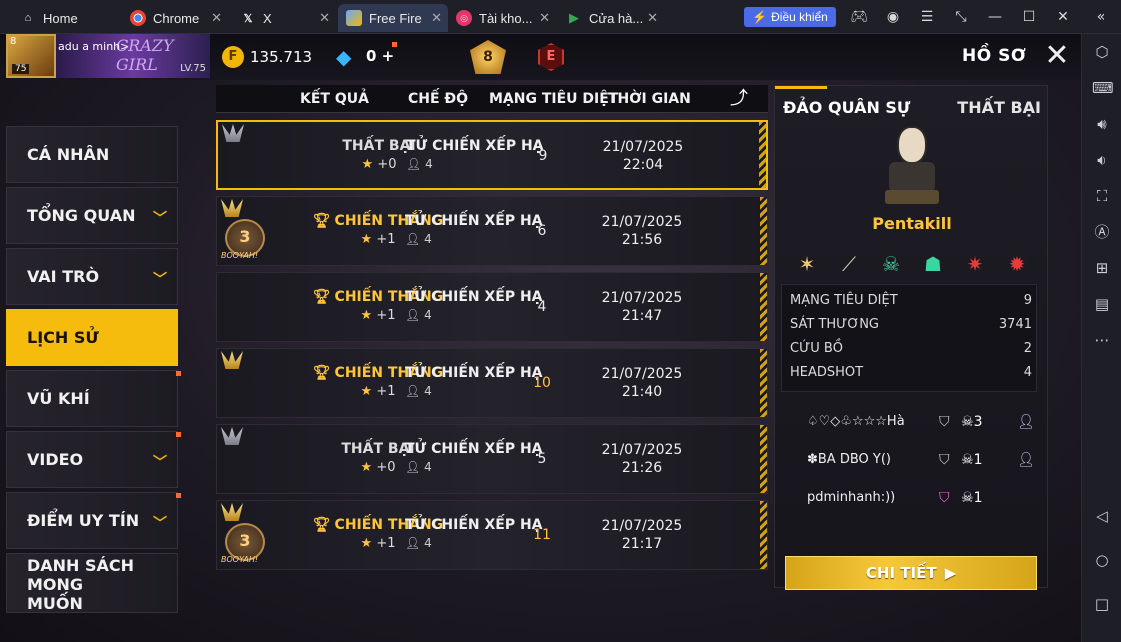 This screenshot has width=1121, height=642. What do you see at coordinates (93, 459) in the screenshot?
I see `nav-item-video: VIDEO ﹀` at bounding box center [93, 459].